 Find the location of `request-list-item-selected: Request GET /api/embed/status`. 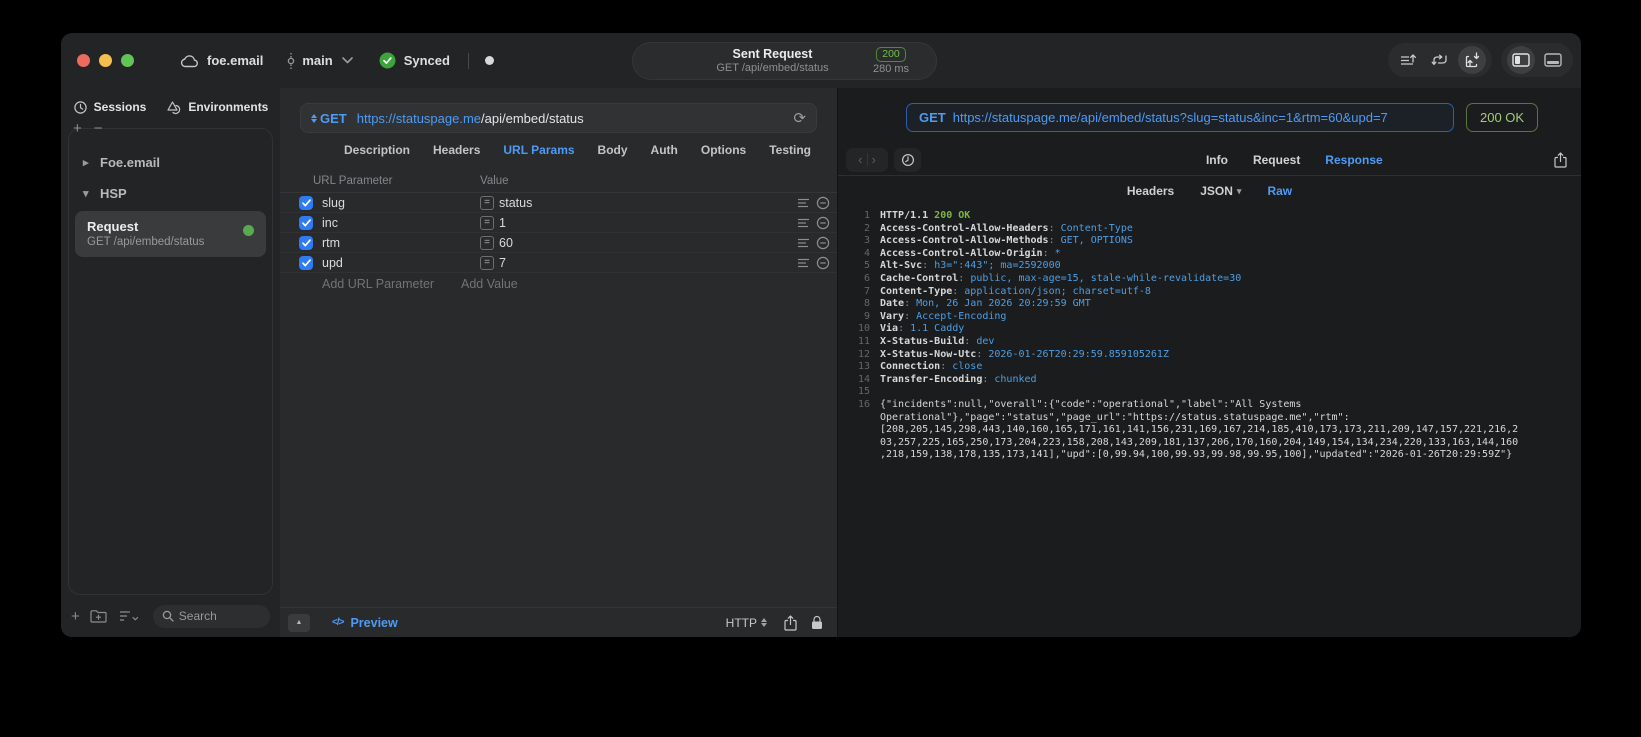

request-list-item-selected: Request GET /api/embed/status is located at coordinates (170, 234).